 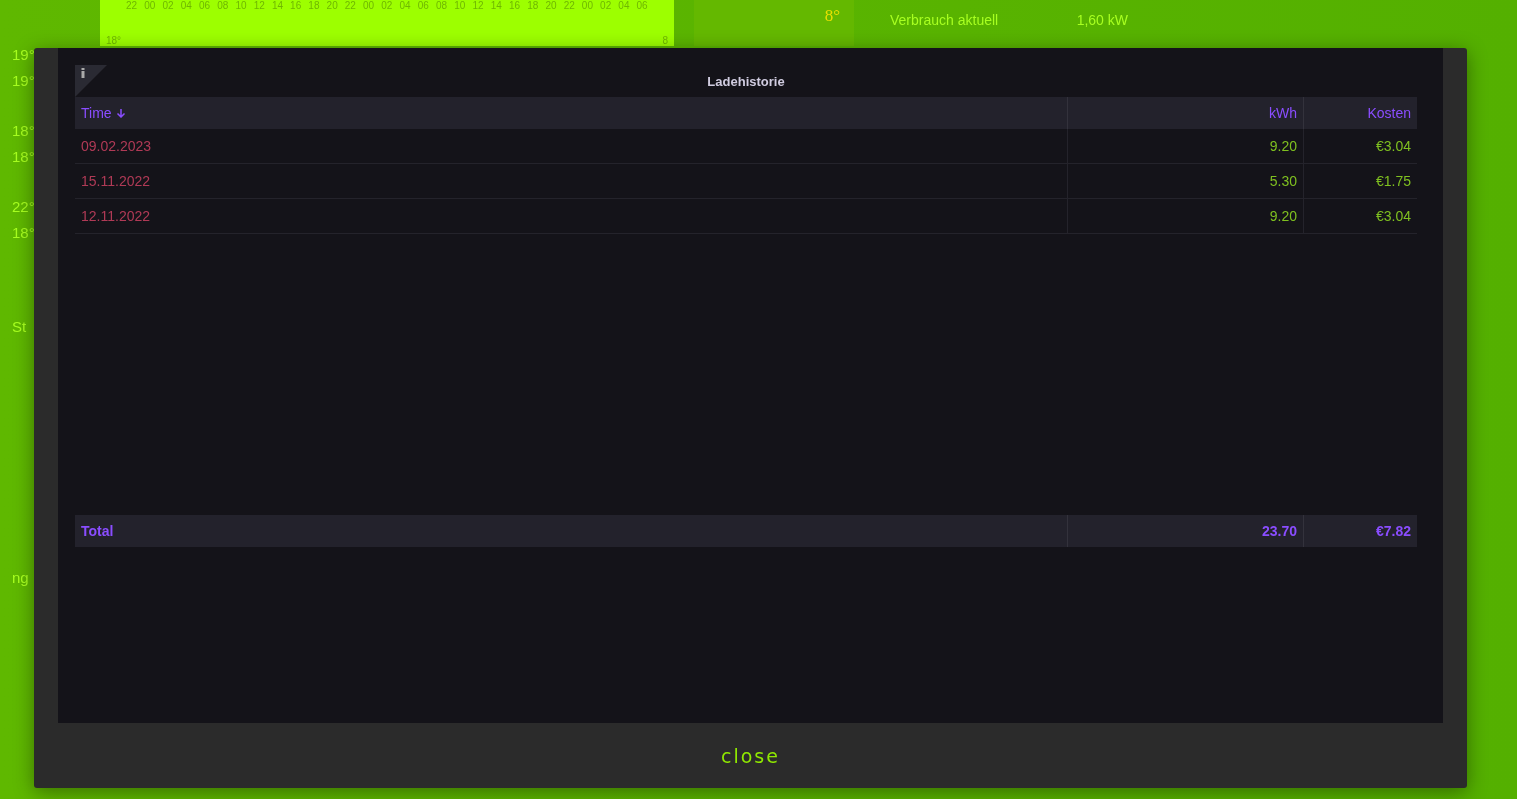 I want to click on table-cell: 09.02.2023, so click(x=571, y=146).